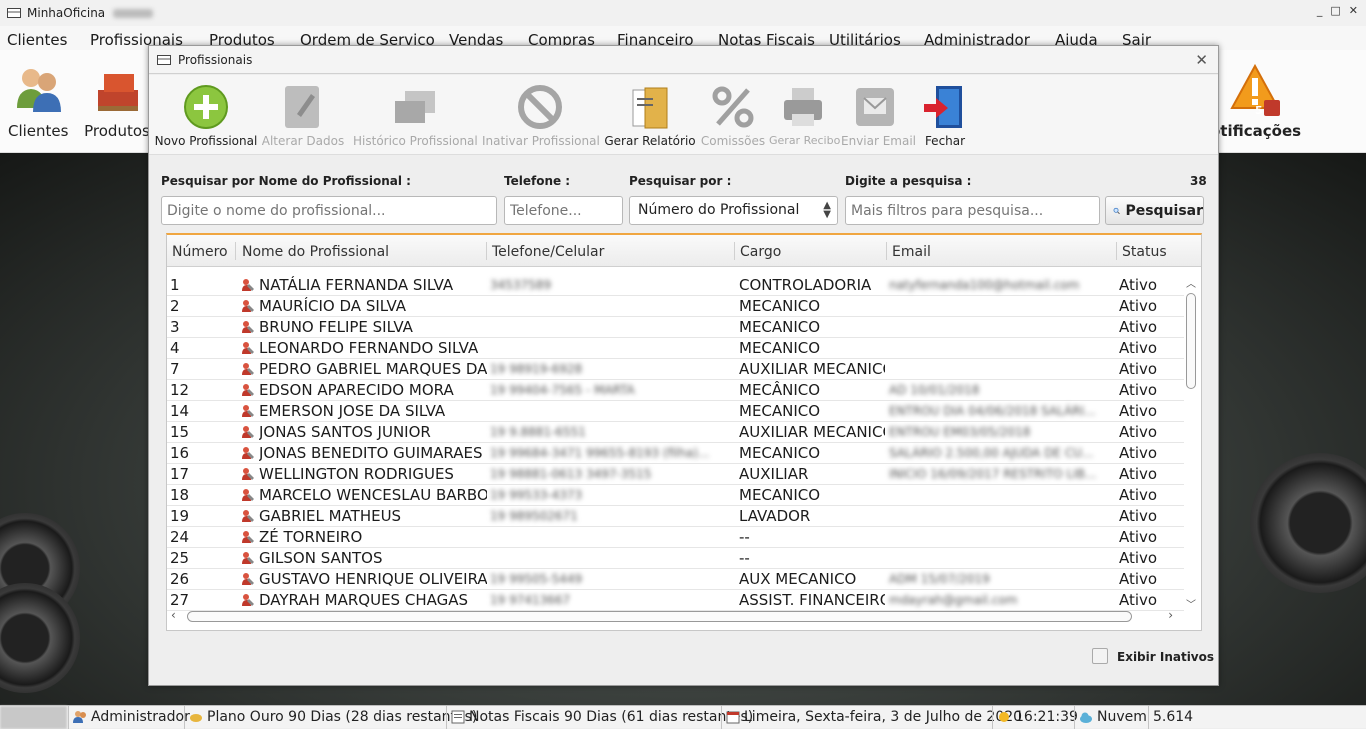  What do you see at coordinates (1100, 656) in the screenshot?
I see `exibir-inativos-checkbox` at bounding box center [1100, 656].